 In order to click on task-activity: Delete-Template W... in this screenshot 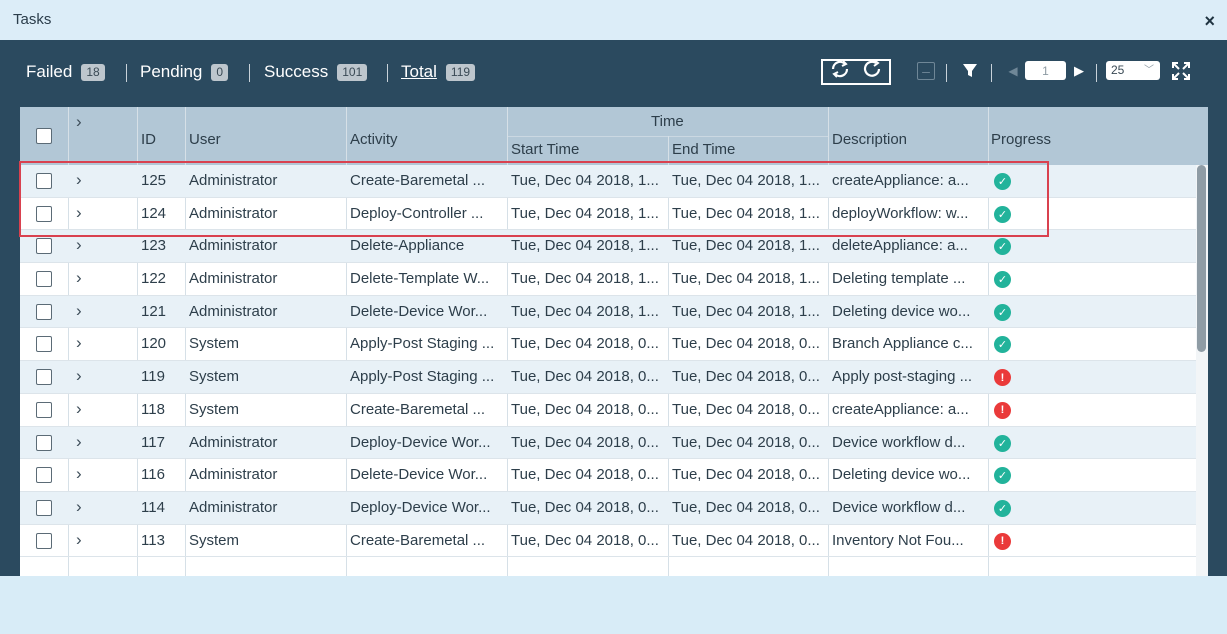, I will do `click(420, 279)`.